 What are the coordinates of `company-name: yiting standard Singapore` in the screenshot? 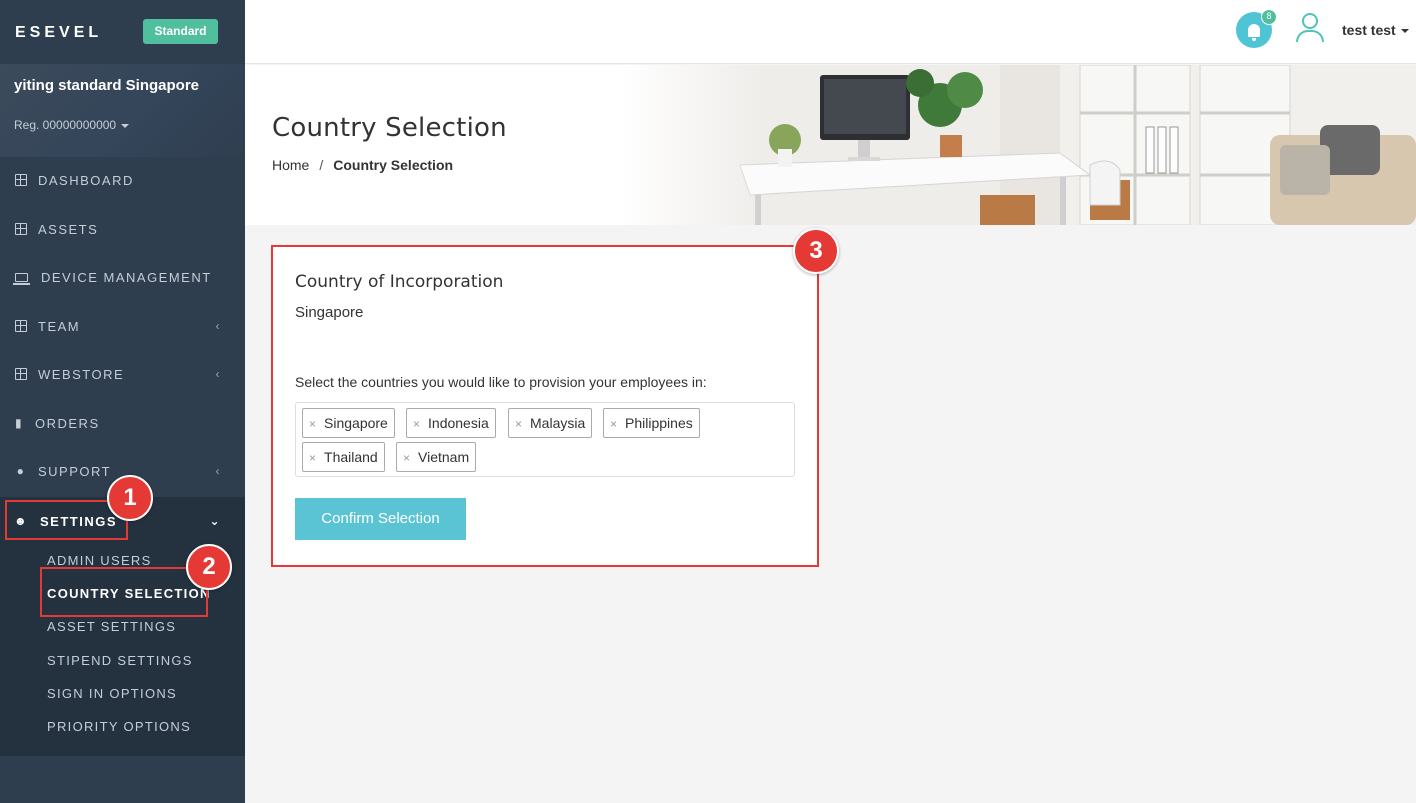 It's located at (107, 85).